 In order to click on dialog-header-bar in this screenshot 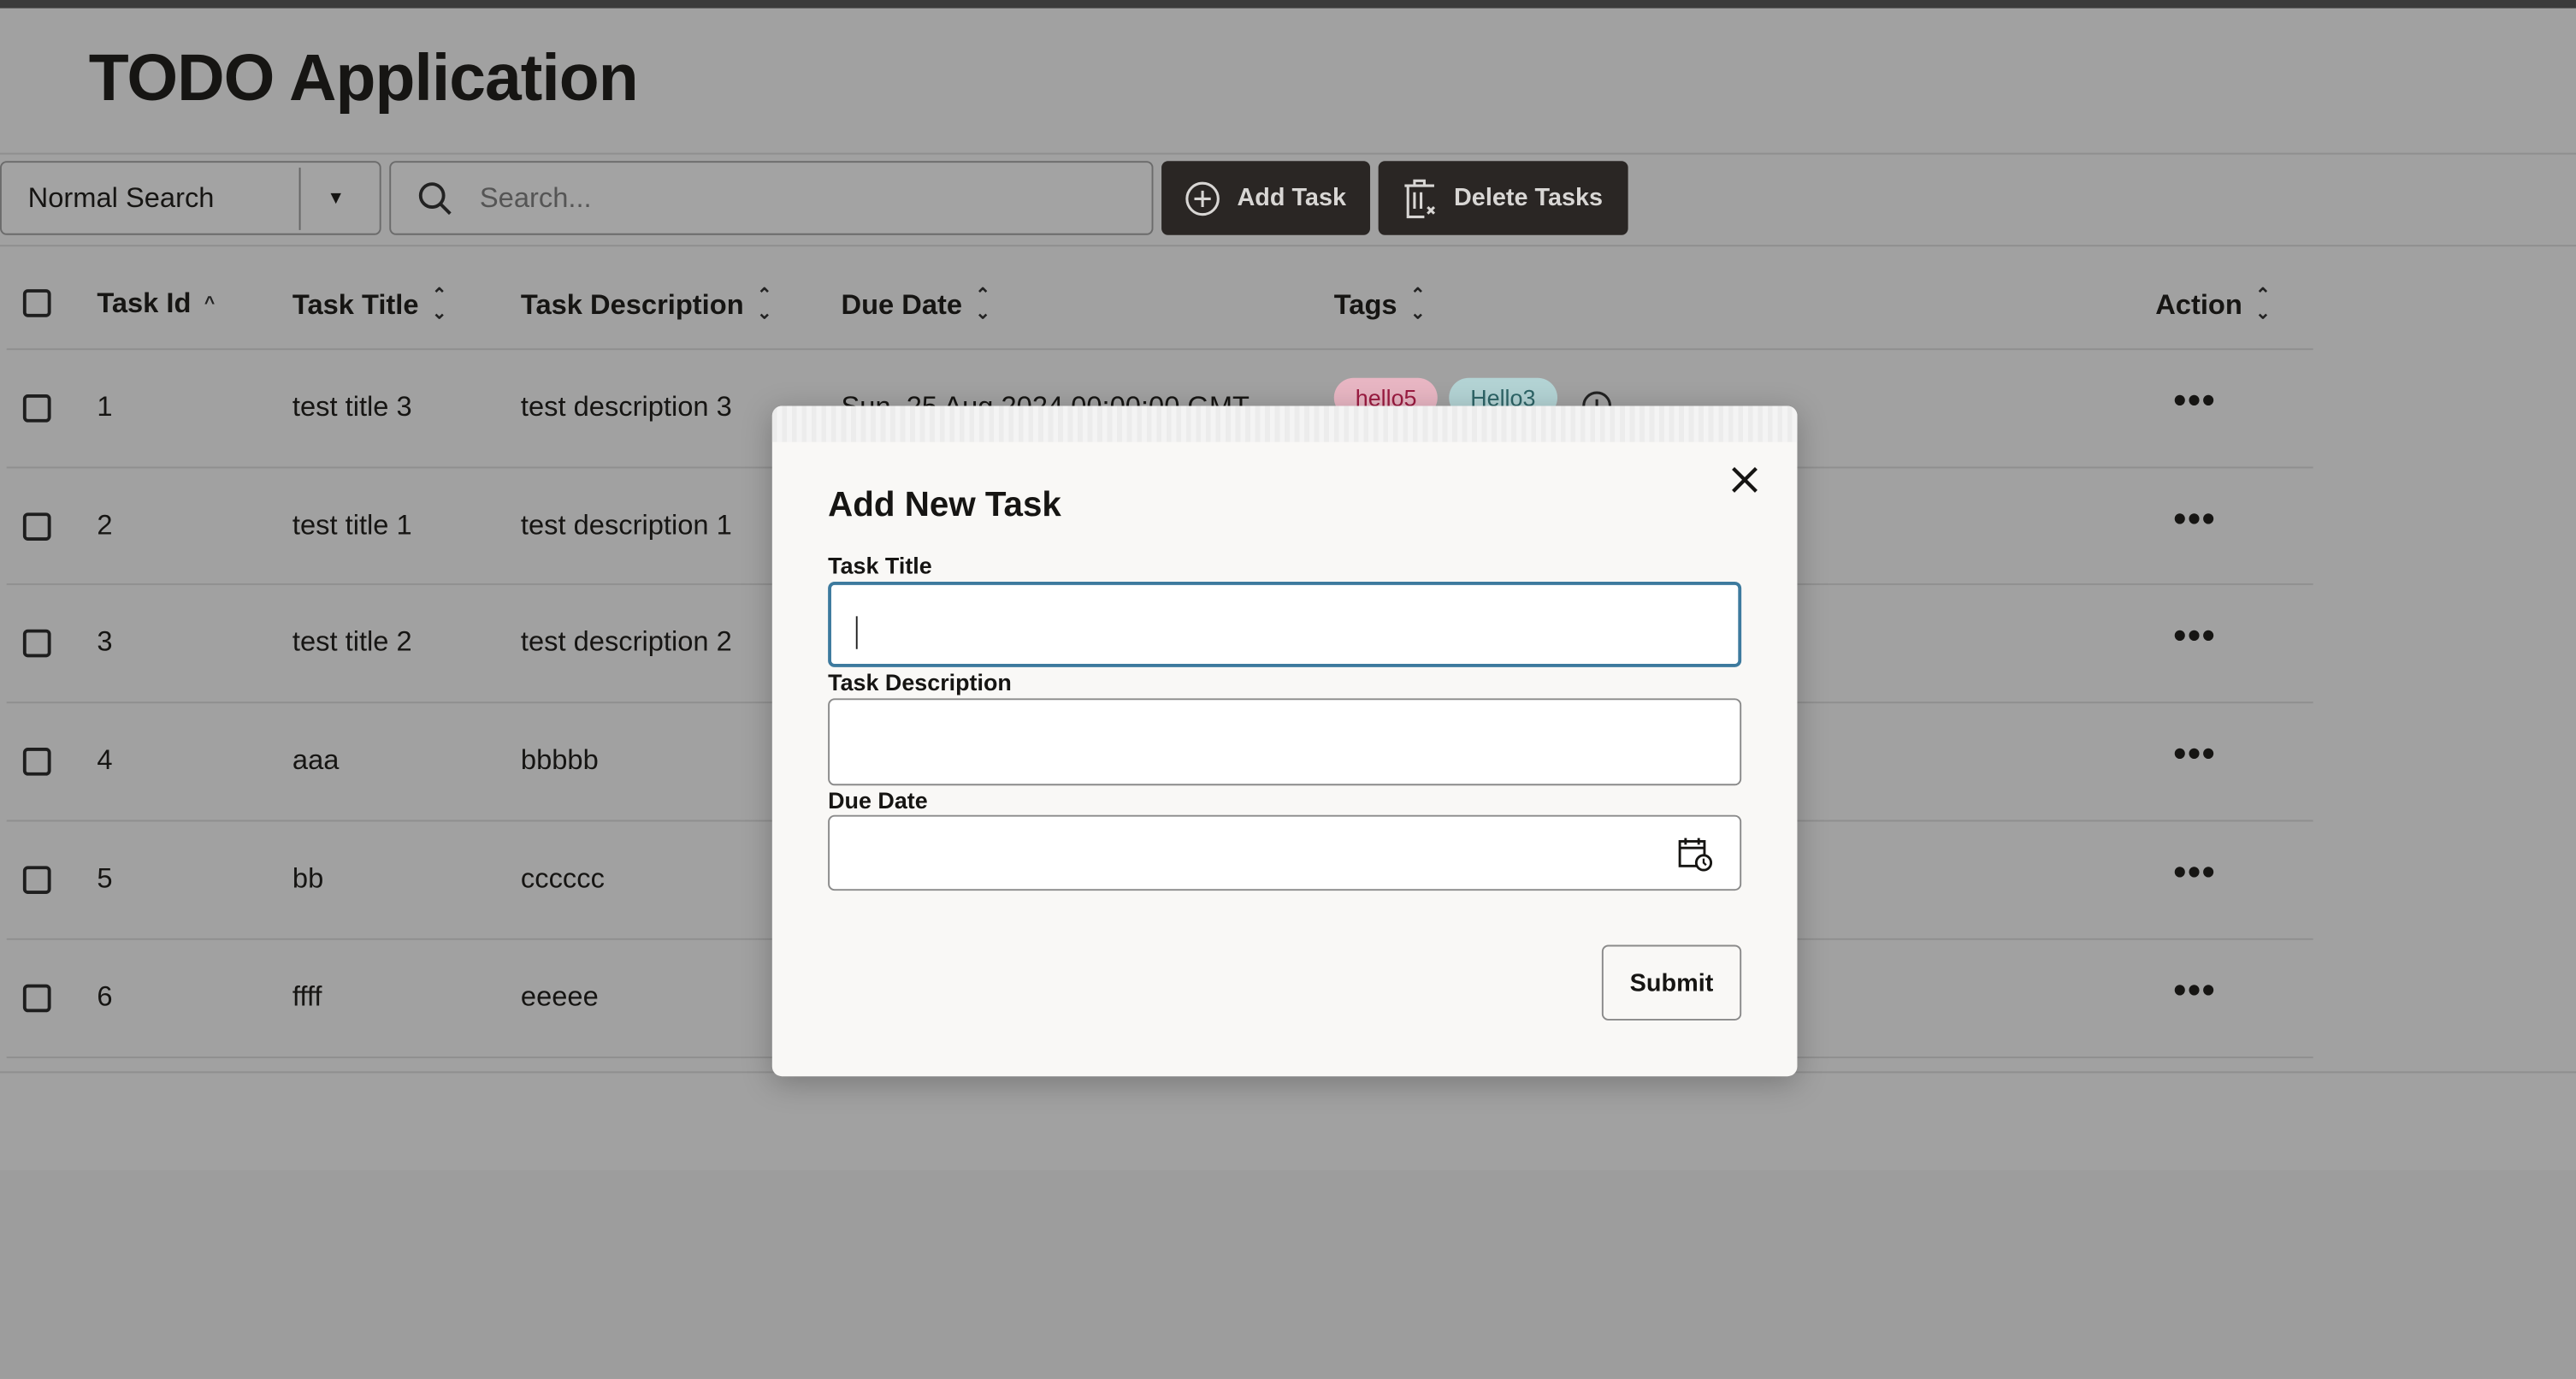, I will do `click(1284, 424)`.